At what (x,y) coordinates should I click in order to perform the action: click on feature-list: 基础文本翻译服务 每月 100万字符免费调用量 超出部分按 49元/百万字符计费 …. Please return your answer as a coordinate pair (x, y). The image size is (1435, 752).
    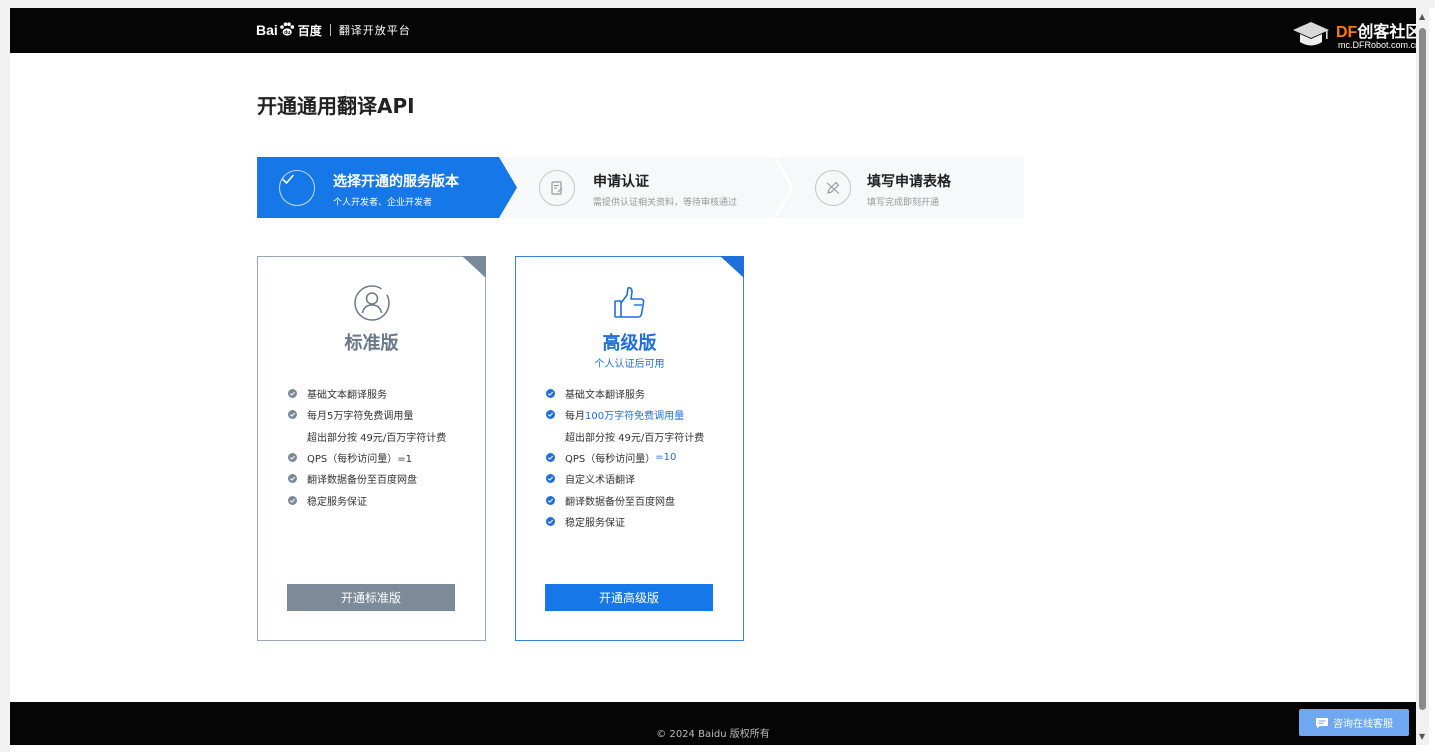
    Looking at the image, I should click on (625, 457).